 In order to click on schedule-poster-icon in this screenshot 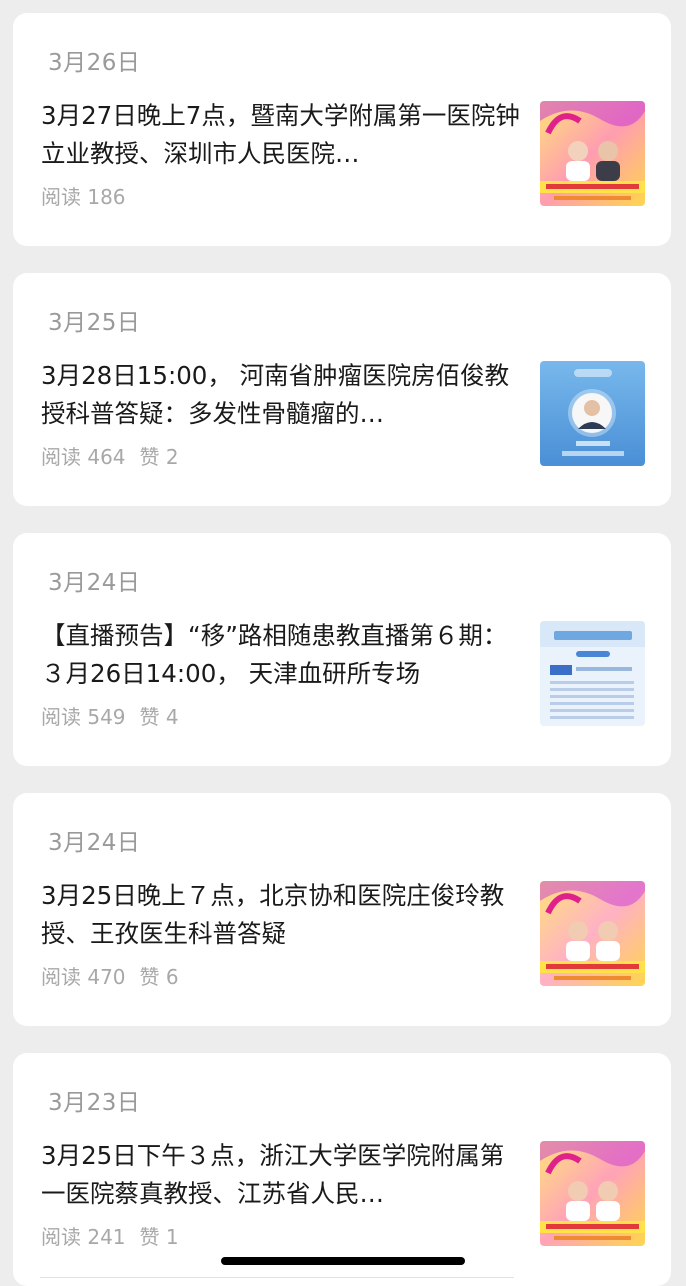, I will do `click(592, 673)`.